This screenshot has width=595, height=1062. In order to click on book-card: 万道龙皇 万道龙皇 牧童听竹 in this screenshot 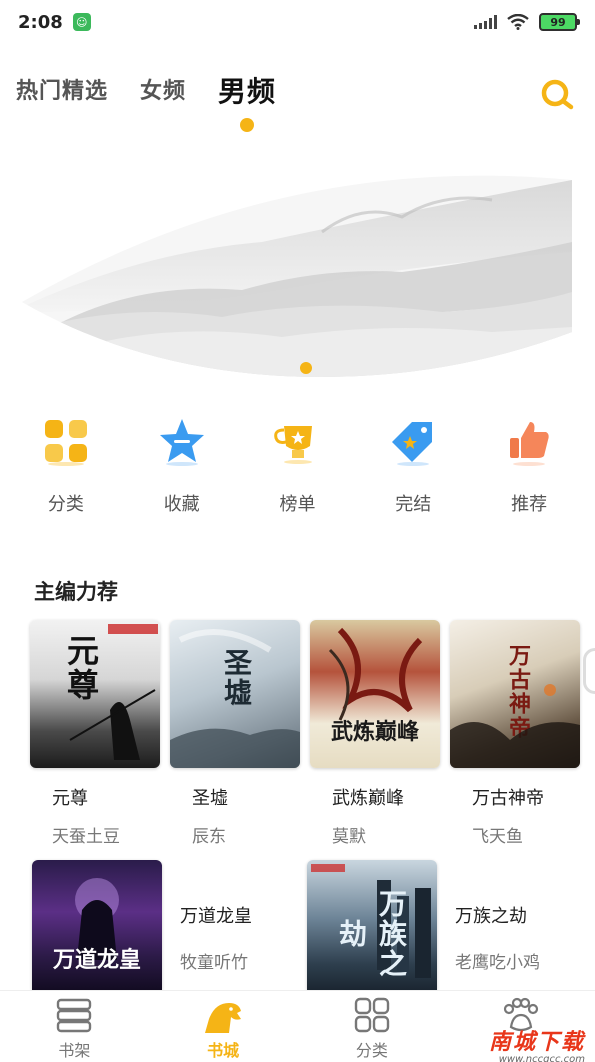, I will do `click(169, 925)`.